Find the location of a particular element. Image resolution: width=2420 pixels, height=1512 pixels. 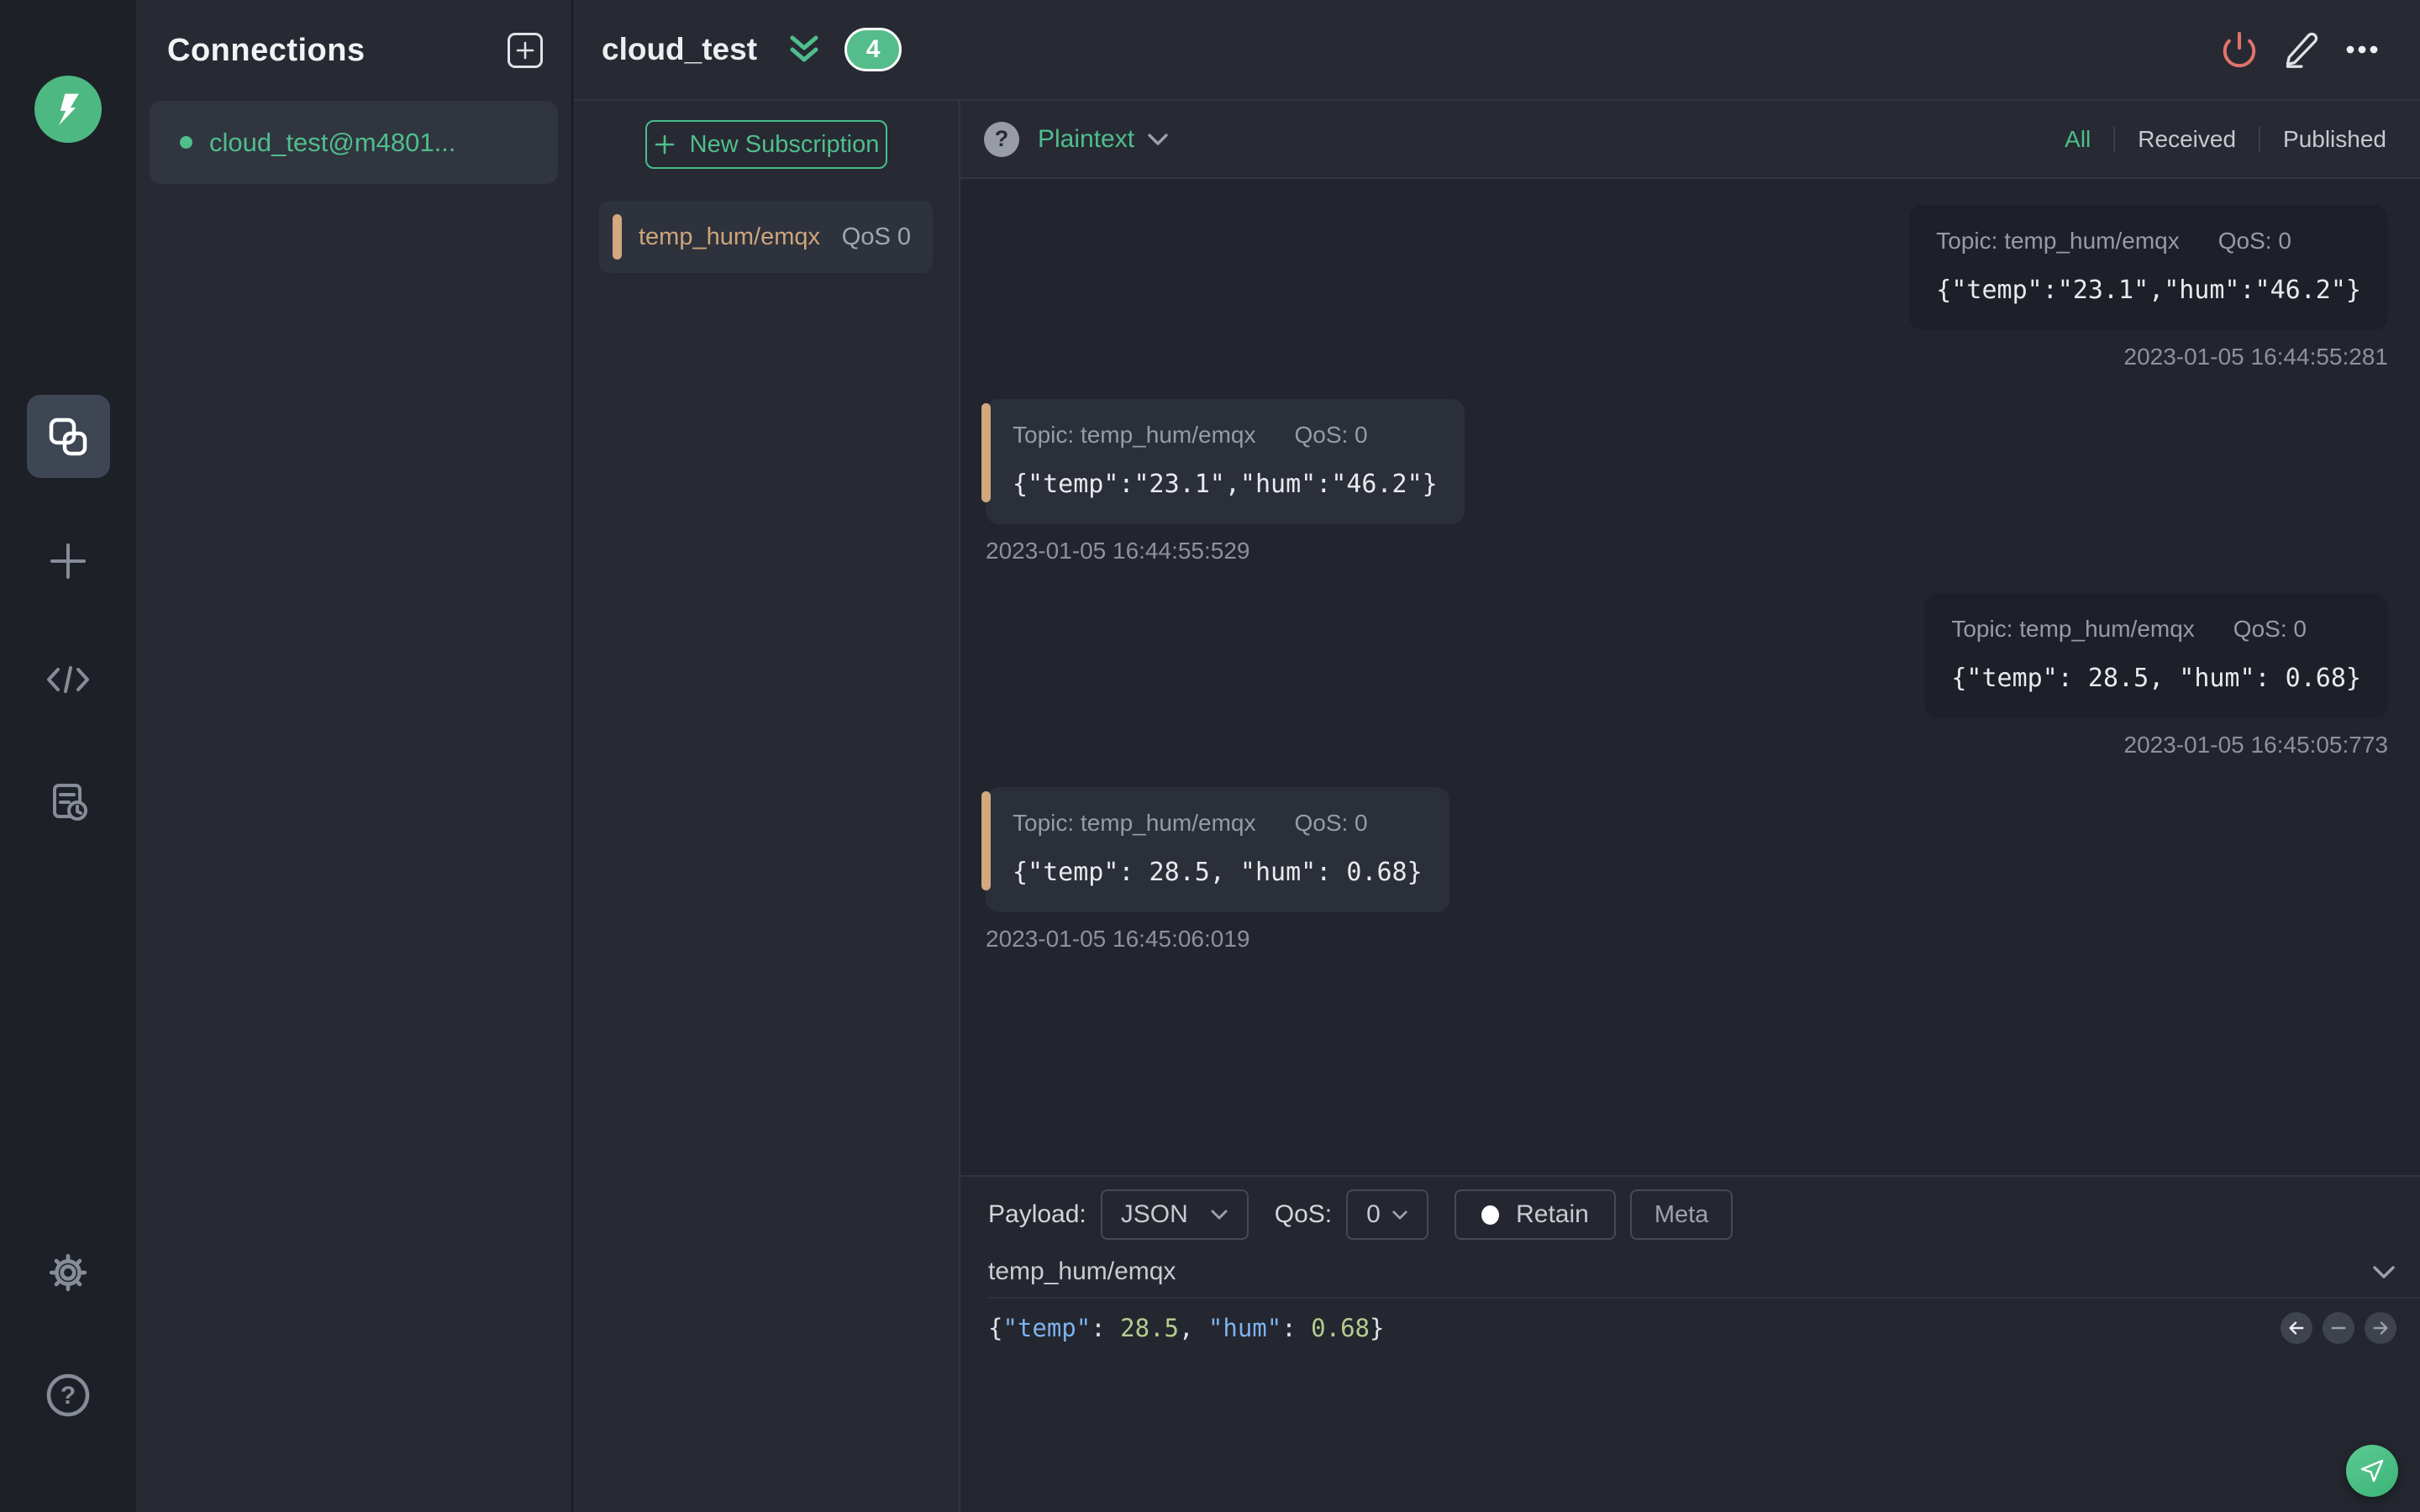

overlapping-squares-icon is located at coordinates (68, 437).